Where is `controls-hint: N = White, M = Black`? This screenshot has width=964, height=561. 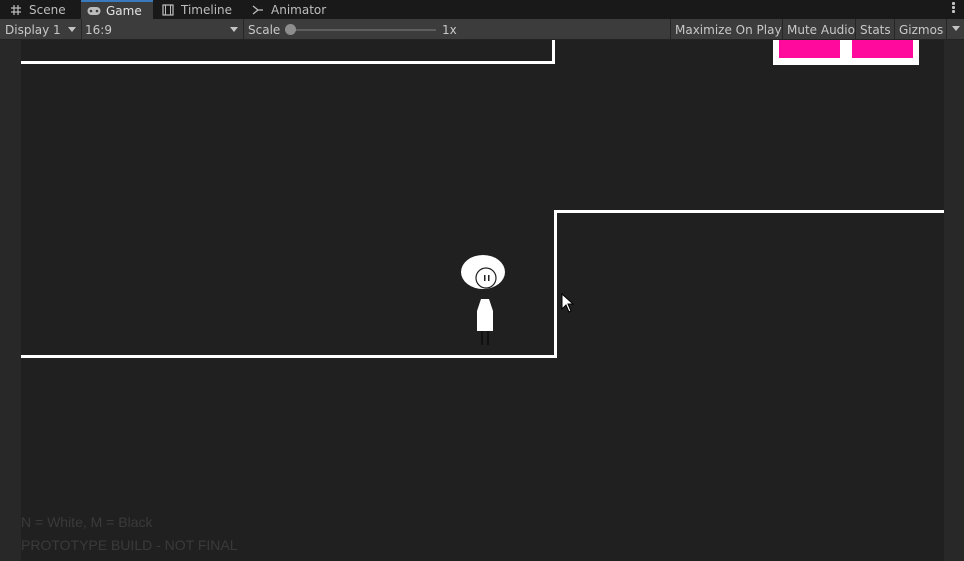 controls-hint: N = White, M = Black is located at coordinates (87, 522).